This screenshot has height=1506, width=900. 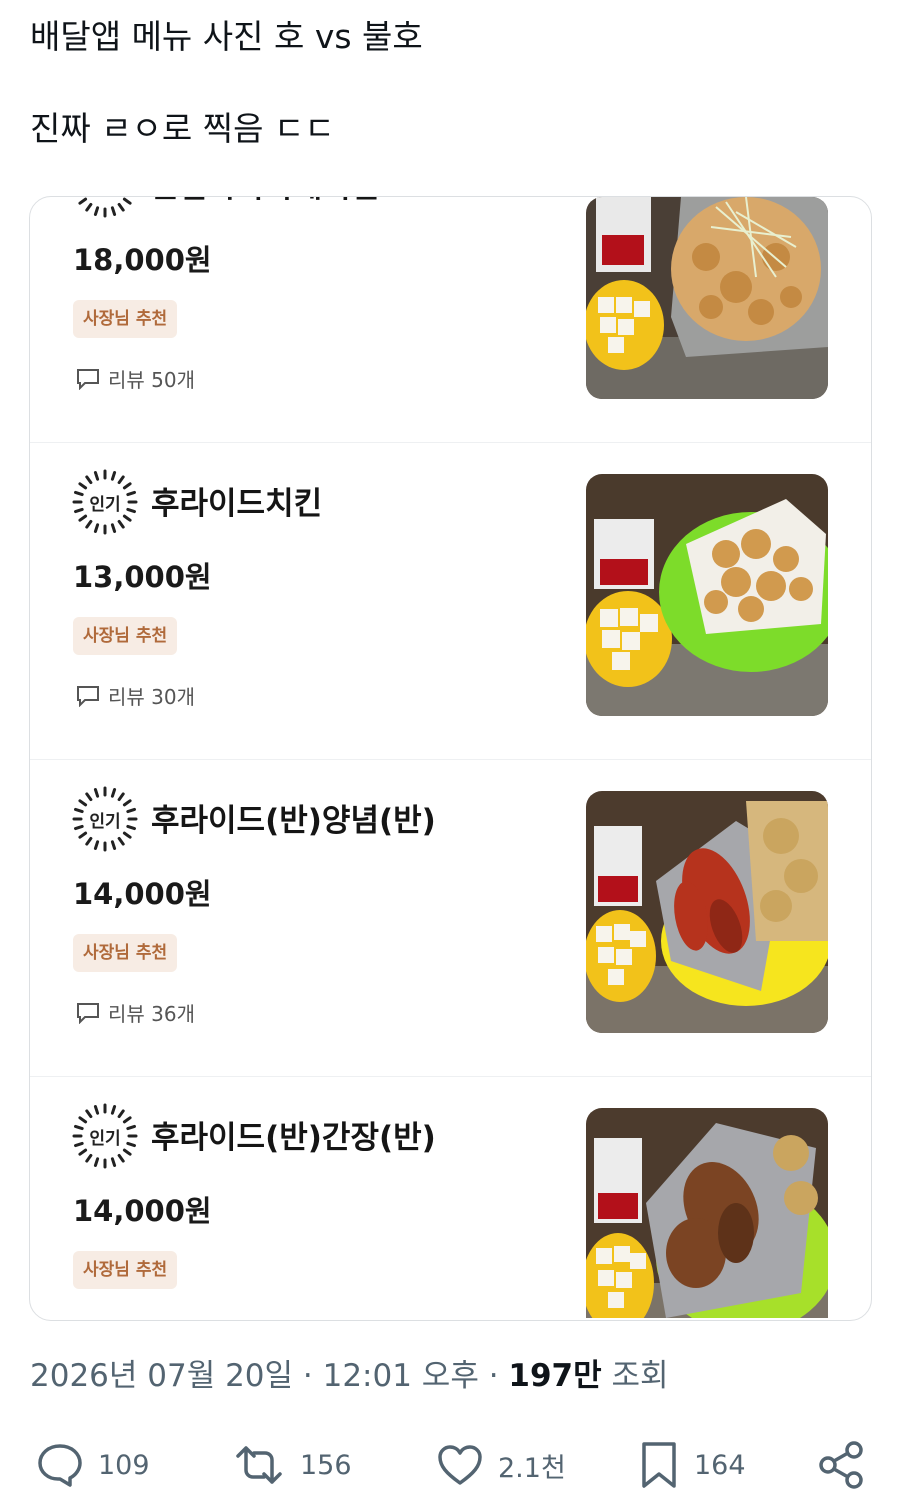 I want to click on review-count-label: 리뷰 30개, so click(x=152, y=697).